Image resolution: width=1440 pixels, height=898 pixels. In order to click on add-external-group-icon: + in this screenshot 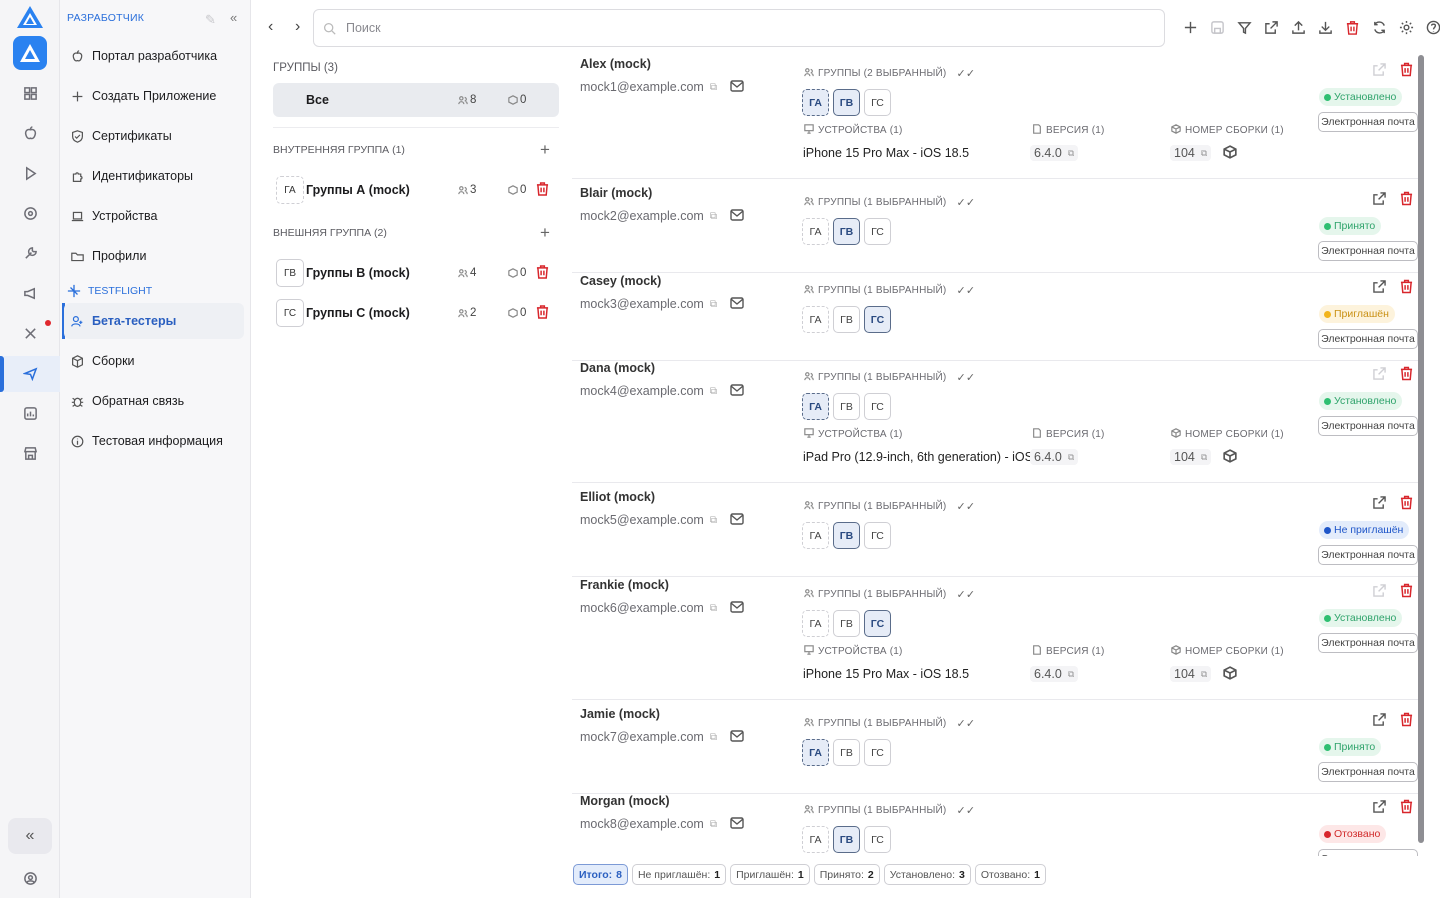, I will do `click(545, 233)`.